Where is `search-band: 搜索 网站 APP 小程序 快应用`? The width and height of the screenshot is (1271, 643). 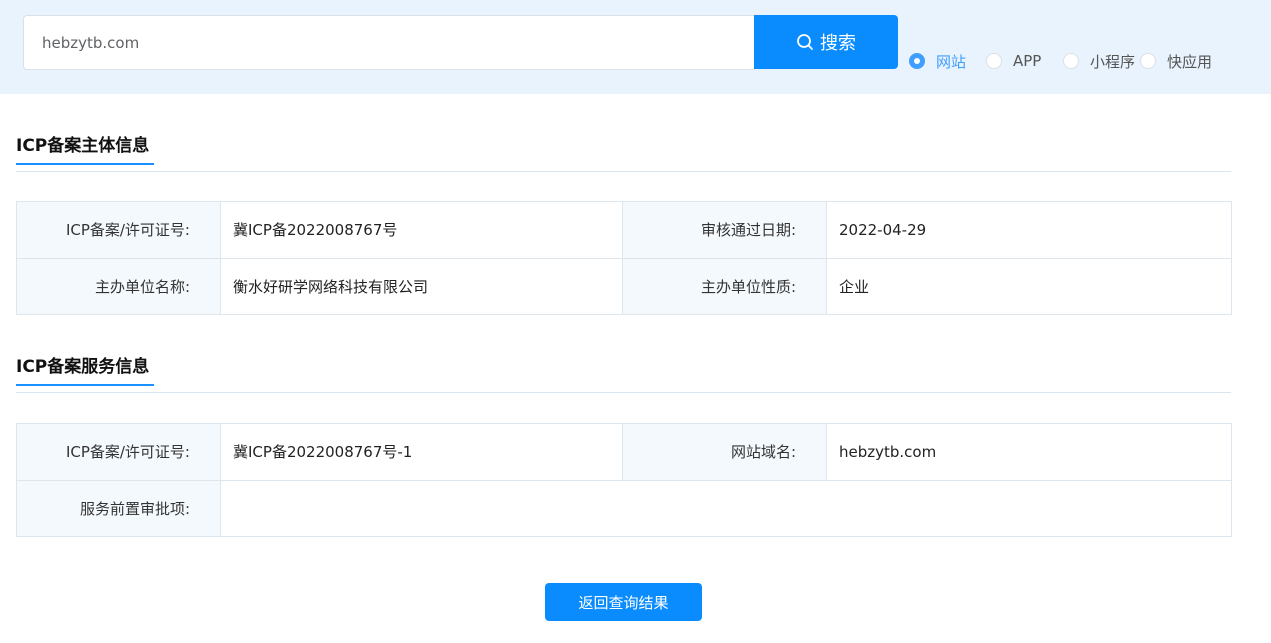
search-band: 搜索 网站 APP 小程序 快应用 is located at coordinates (635, 47).